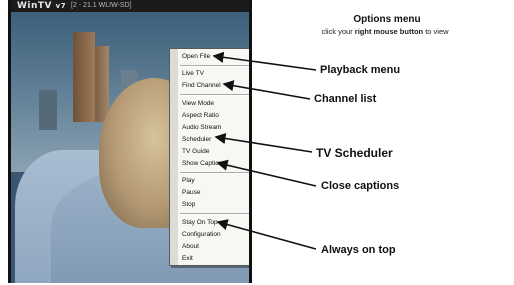 This screenshot has height=285, width=514. I want to click on menu-item-configuration: Configuration, so click(201, 235).